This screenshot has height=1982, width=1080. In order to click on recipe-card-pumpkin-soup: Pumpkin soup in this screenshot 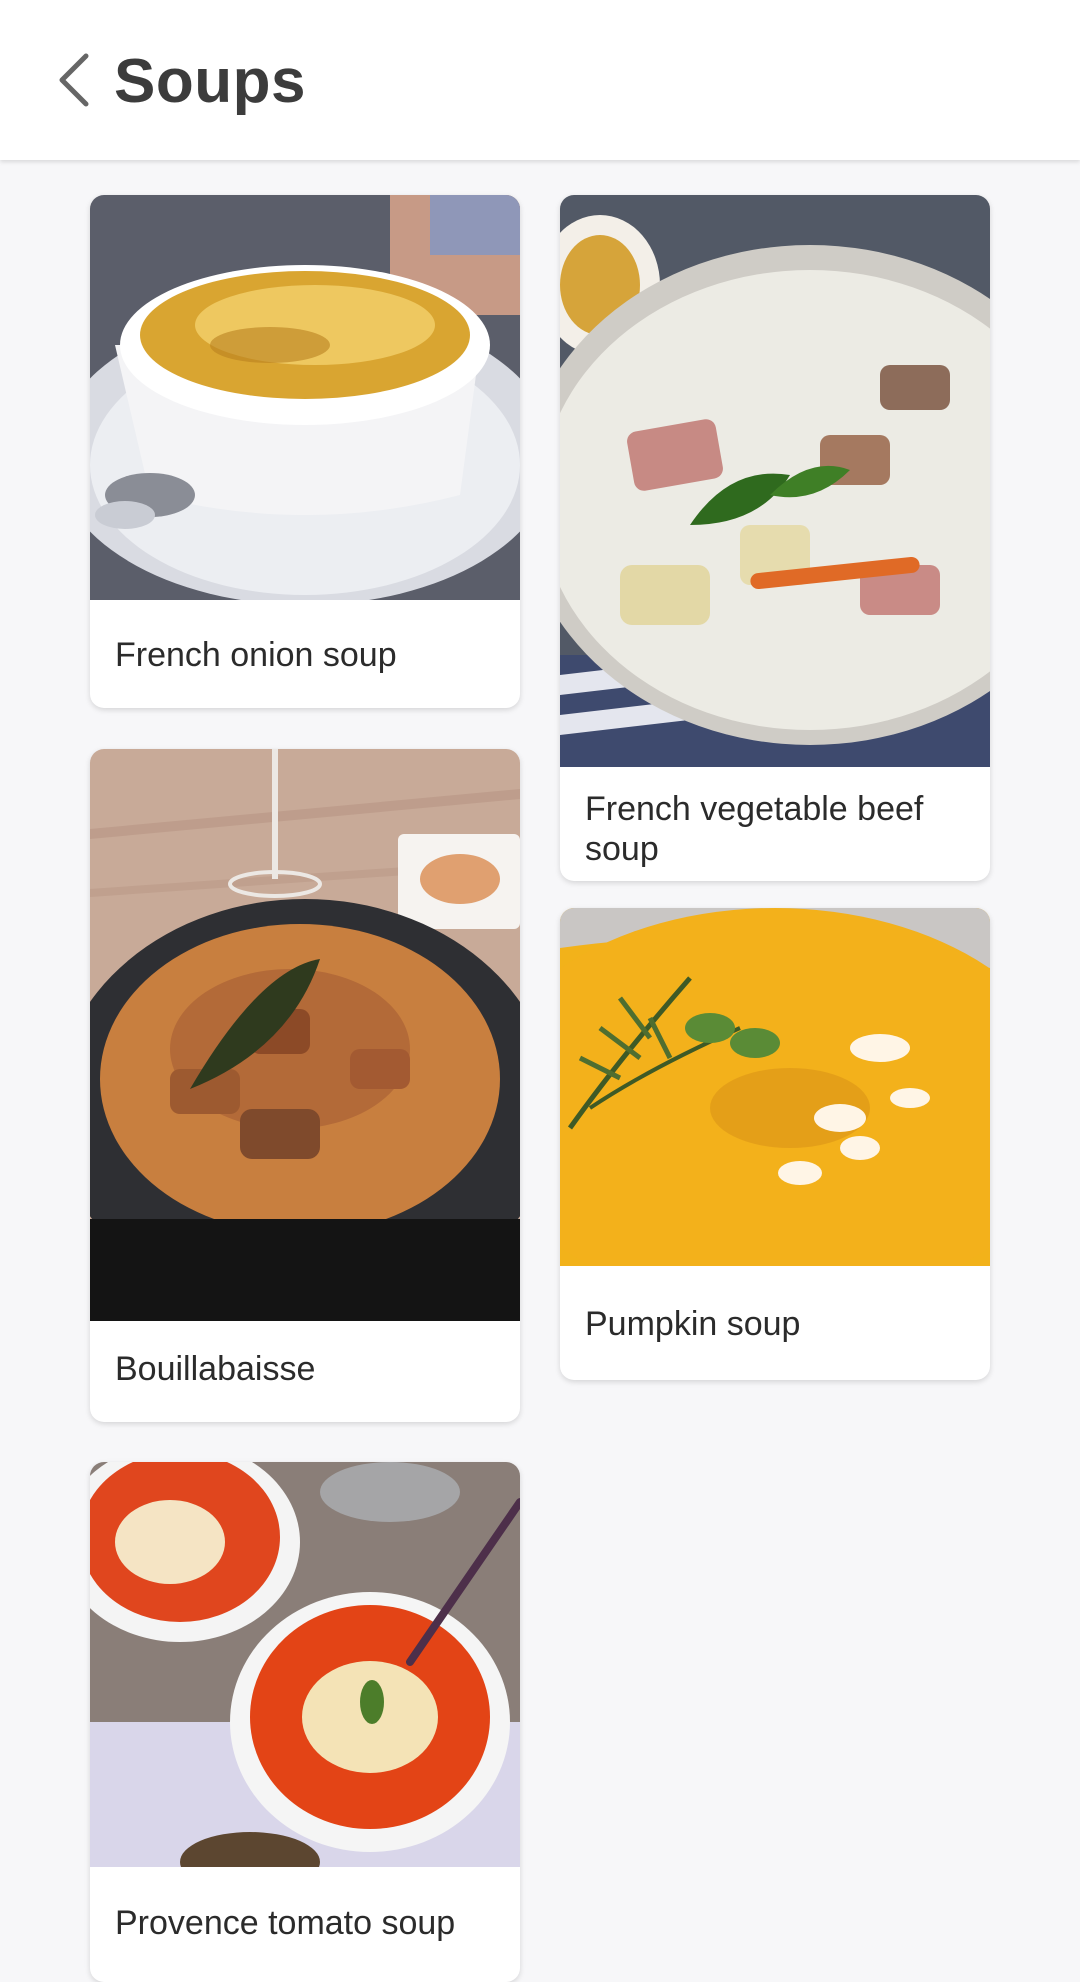, I will do `click(775, 1144)`.